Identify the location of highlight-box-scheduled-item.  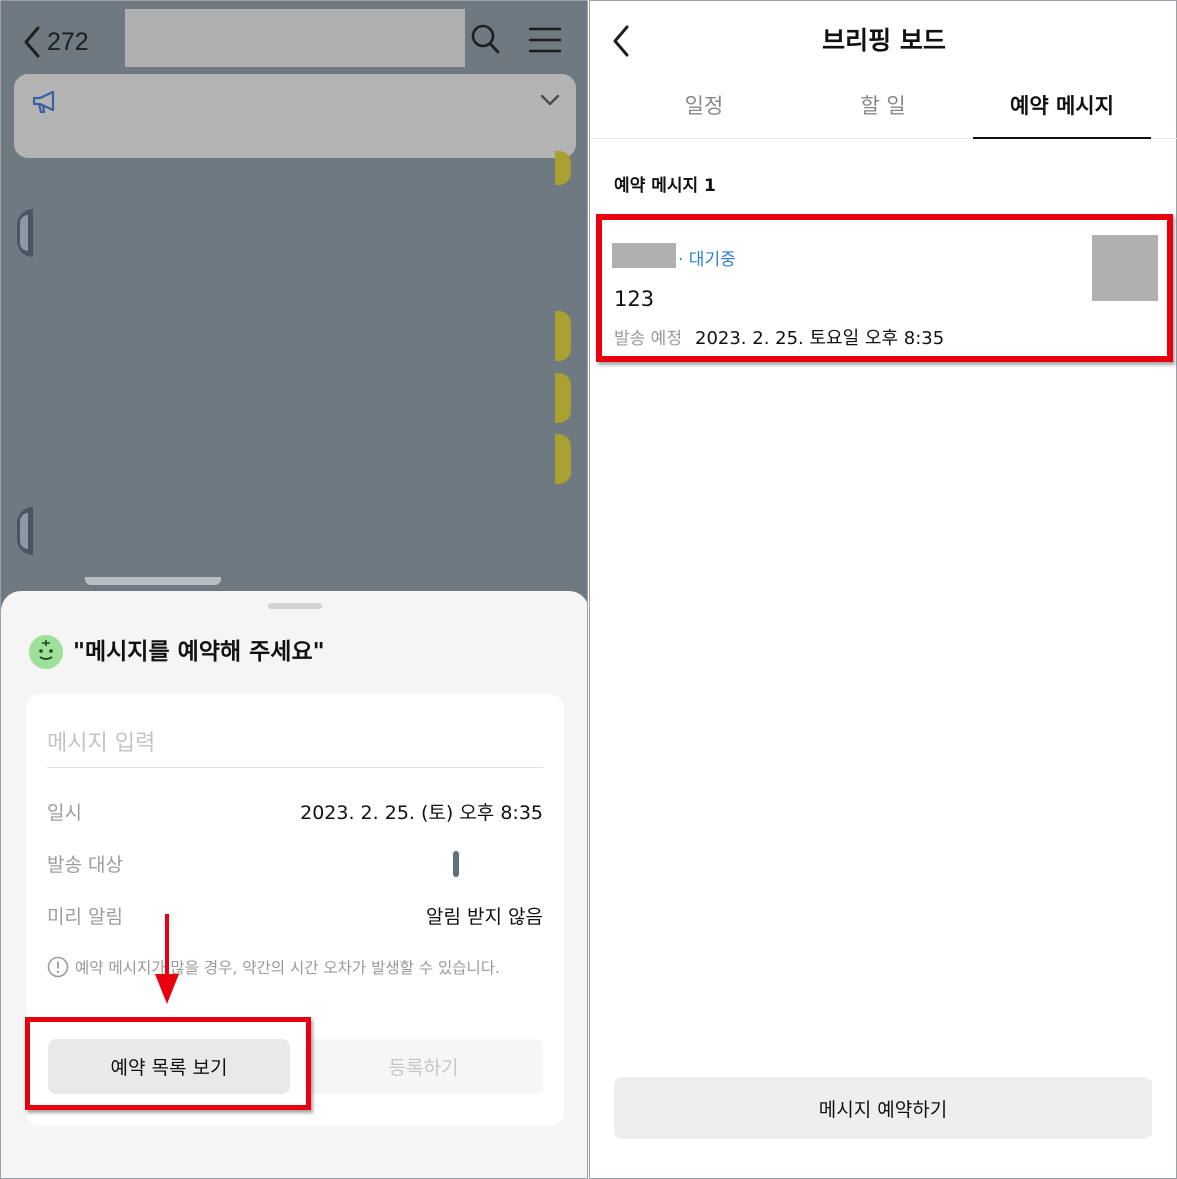
(884, 288).